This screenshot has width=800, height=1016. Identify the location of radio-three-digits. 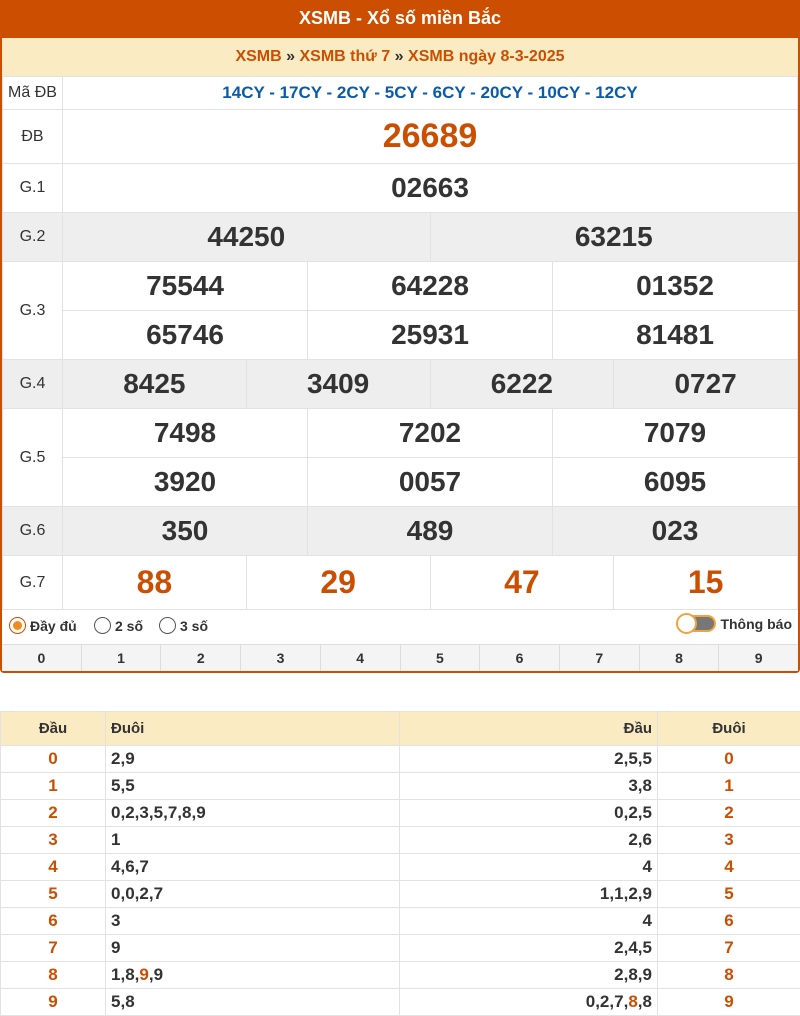
(167, 625).